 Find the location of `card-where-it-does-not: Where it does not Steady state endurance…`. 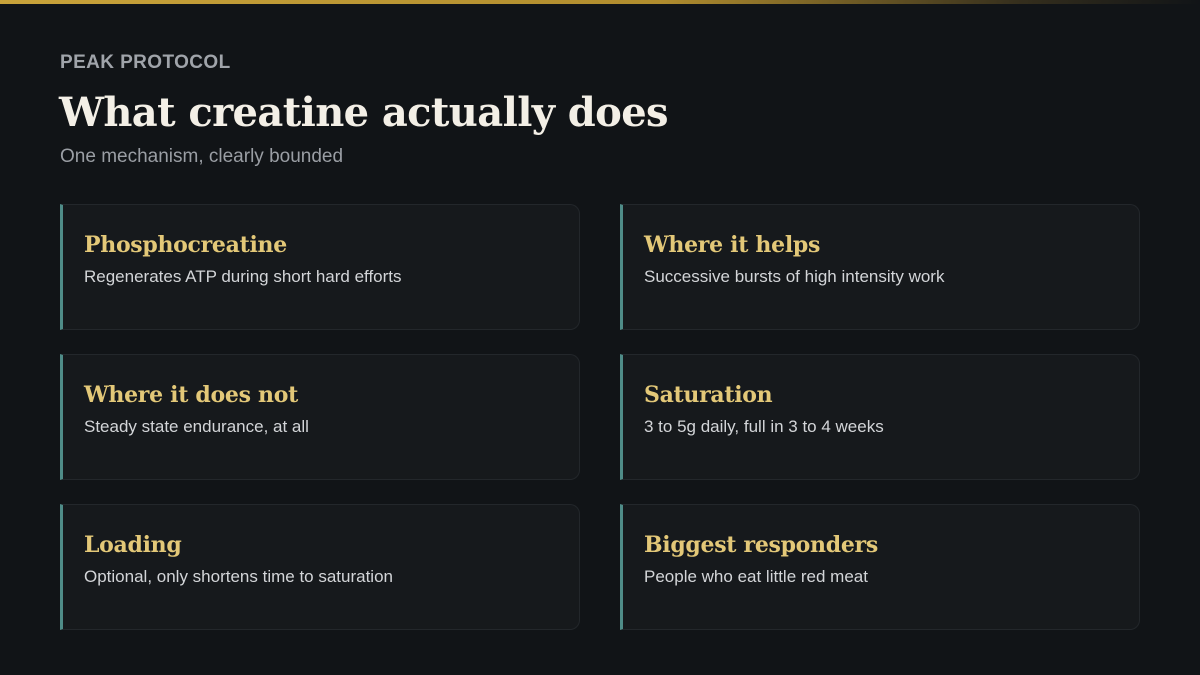

card-where-it-does-not: Where it does not Steady state endurance… is located at coordinates (320, 417).